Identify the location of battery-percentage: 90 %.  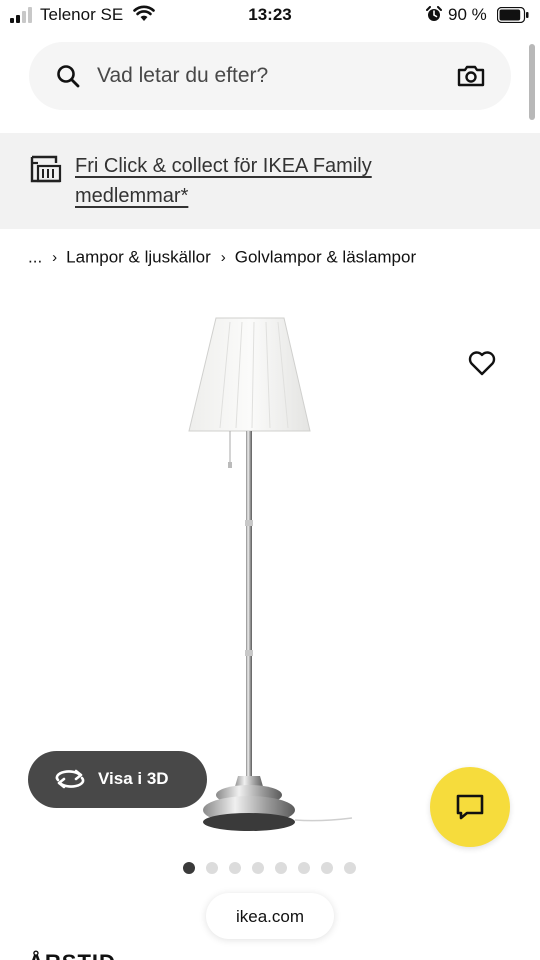
(467, 14).